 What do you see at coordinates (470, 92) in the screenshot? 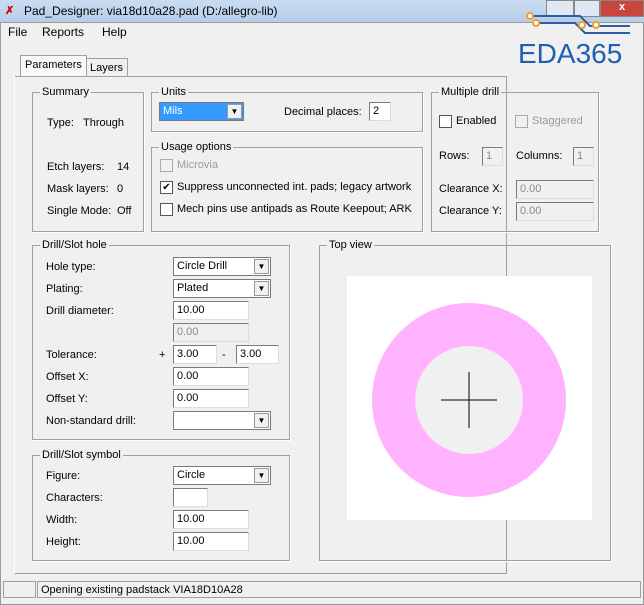
I see `multi-title: Multiple drill` at bounding box center [470, 92].